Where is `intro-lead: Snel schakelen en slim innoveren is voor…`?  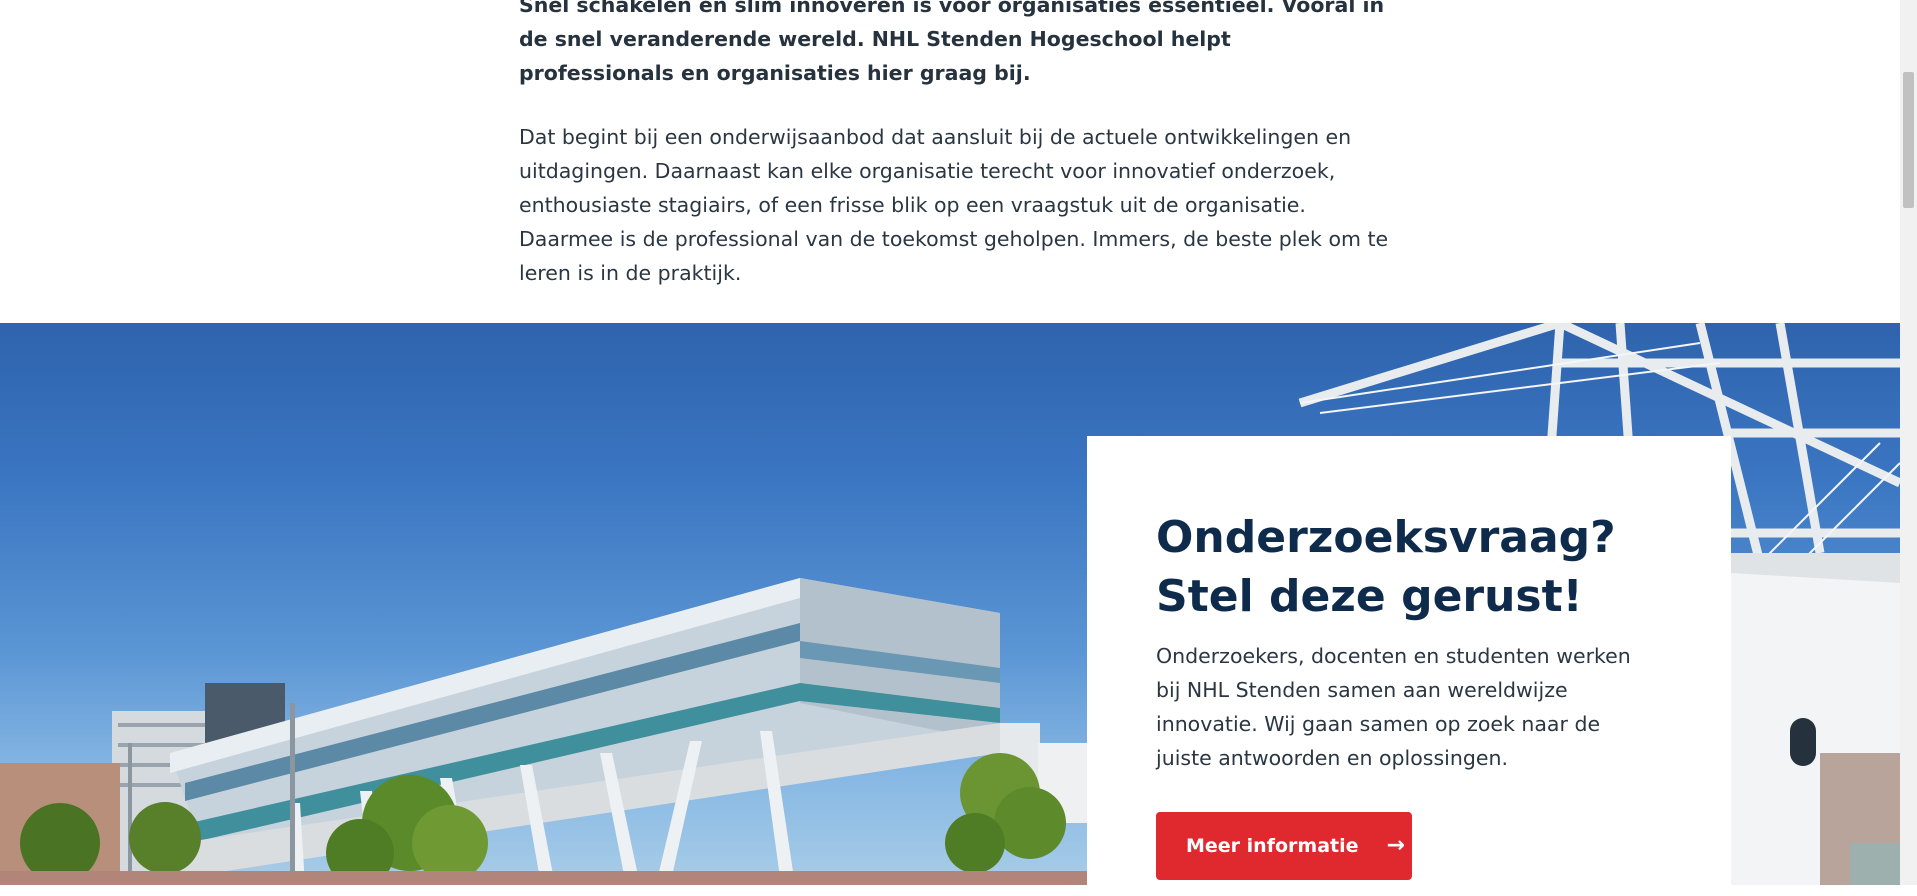 intro-lead: Snel schakelen en slim innoveren is voor… is located at coordinates (952, 42).